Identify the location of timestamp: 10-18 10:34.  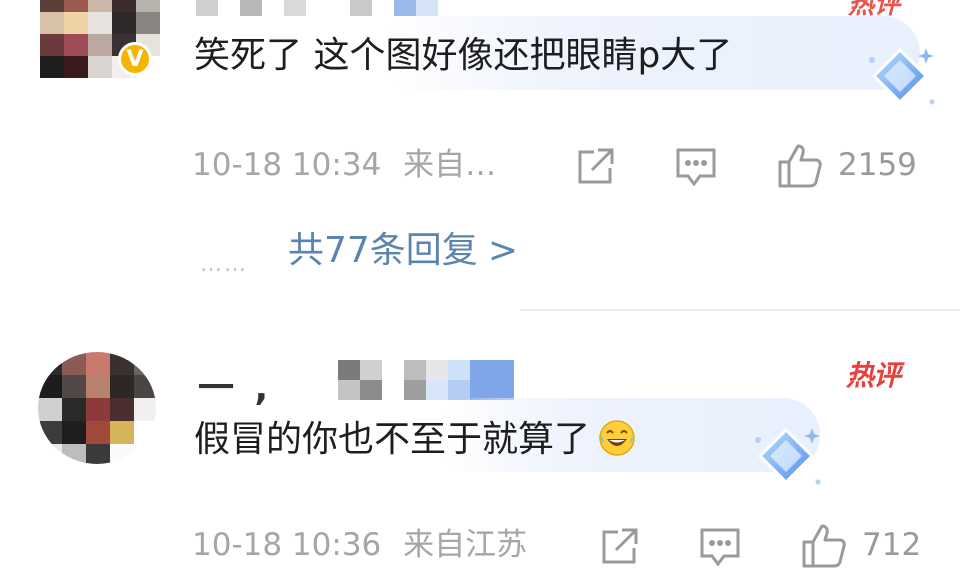
(287, 165).